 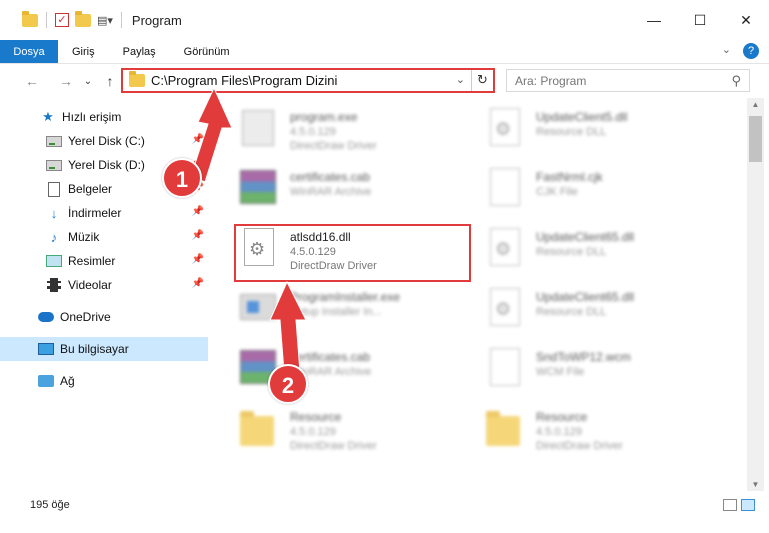 What do you see at coordinates (66, 81) in the screenshot?
I see `forward-button: →` at bounding box center [66, 81].